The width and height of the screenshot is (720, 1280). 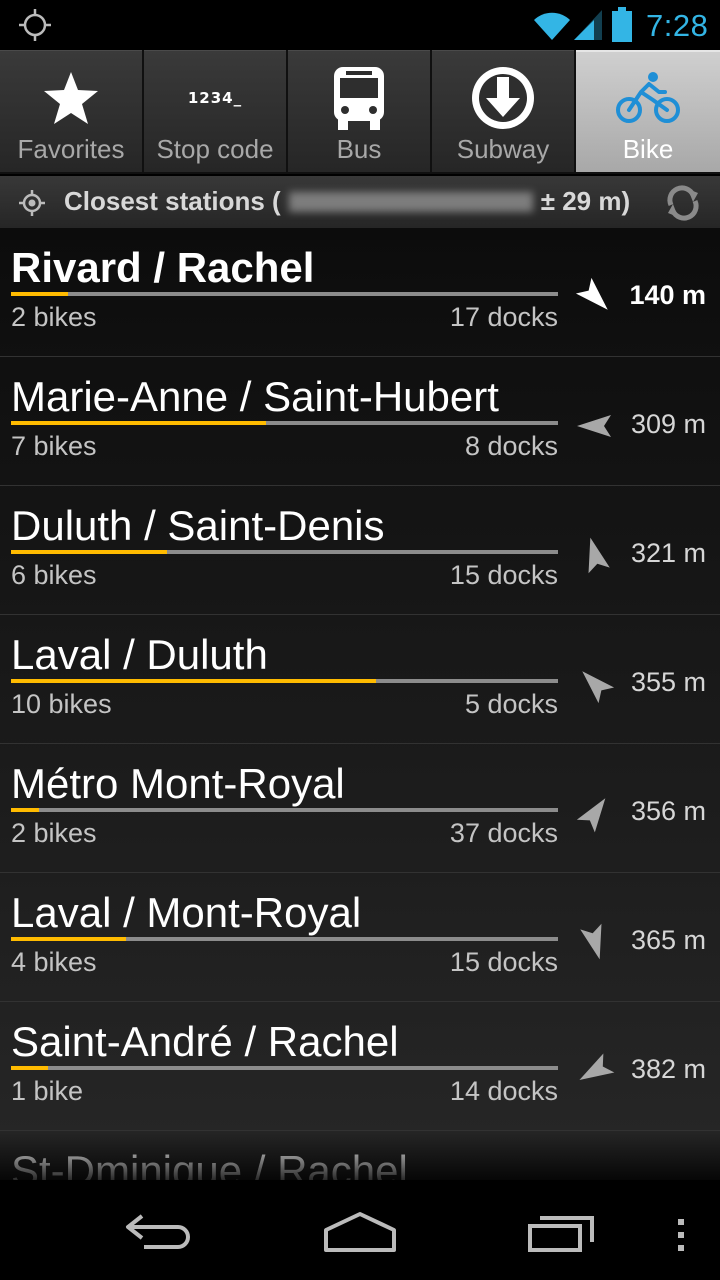 I want to click on battery-icon, so click(x=622, y=24).